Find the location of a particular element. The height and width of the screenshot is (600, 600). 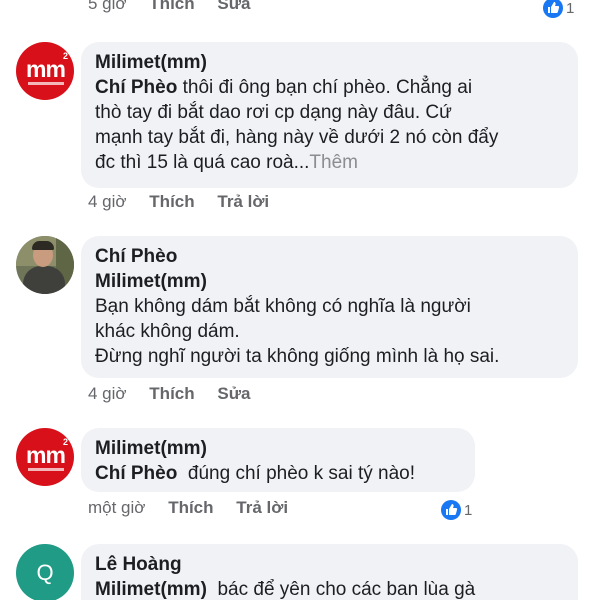

comment-text: khác không dám. is located at coordinates (167, 331).